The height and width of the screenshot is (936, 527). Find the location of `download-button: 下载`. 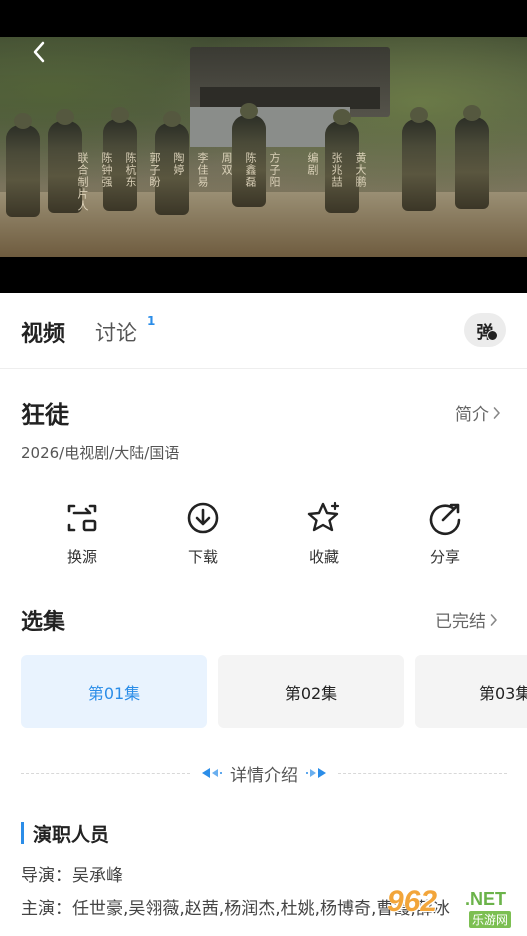

download-button: 下载 is located at coordinates (203, 533).